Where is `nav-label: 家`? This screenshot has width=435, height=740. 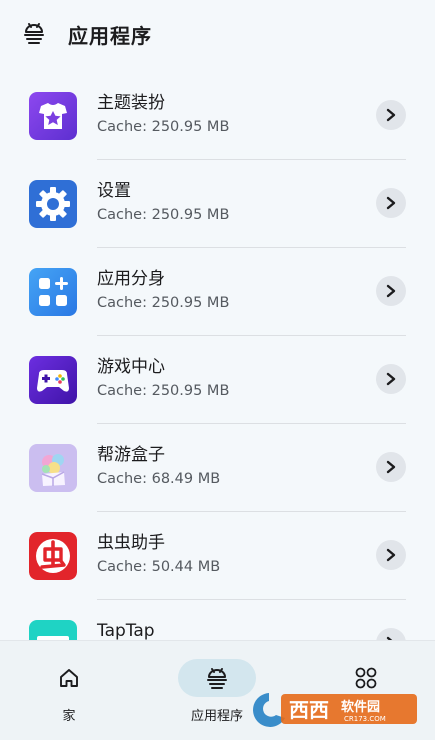 nav-label: 家 is located at coordinates (69, 716).